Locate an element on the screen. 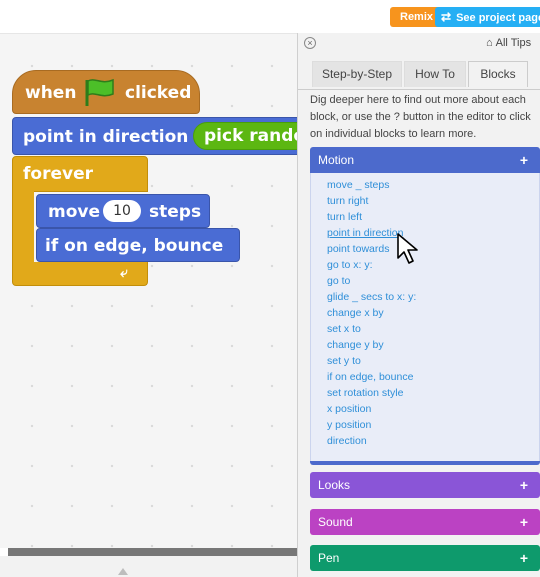  forever-label: forever is located at coordinates (58, 174).